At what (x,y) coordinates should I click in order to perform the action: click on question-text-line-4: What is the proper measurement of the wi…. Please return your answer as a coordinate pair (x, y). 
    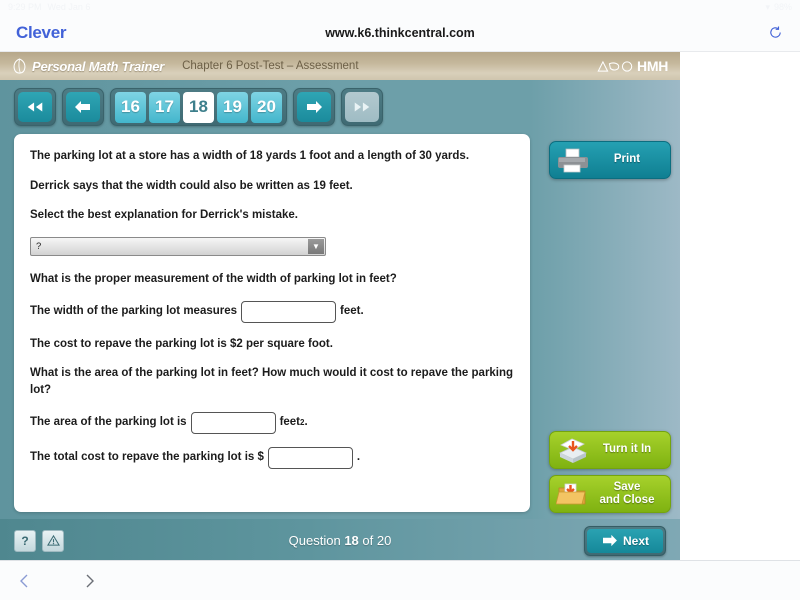
    Looking at the image, I should click on (213, 279).